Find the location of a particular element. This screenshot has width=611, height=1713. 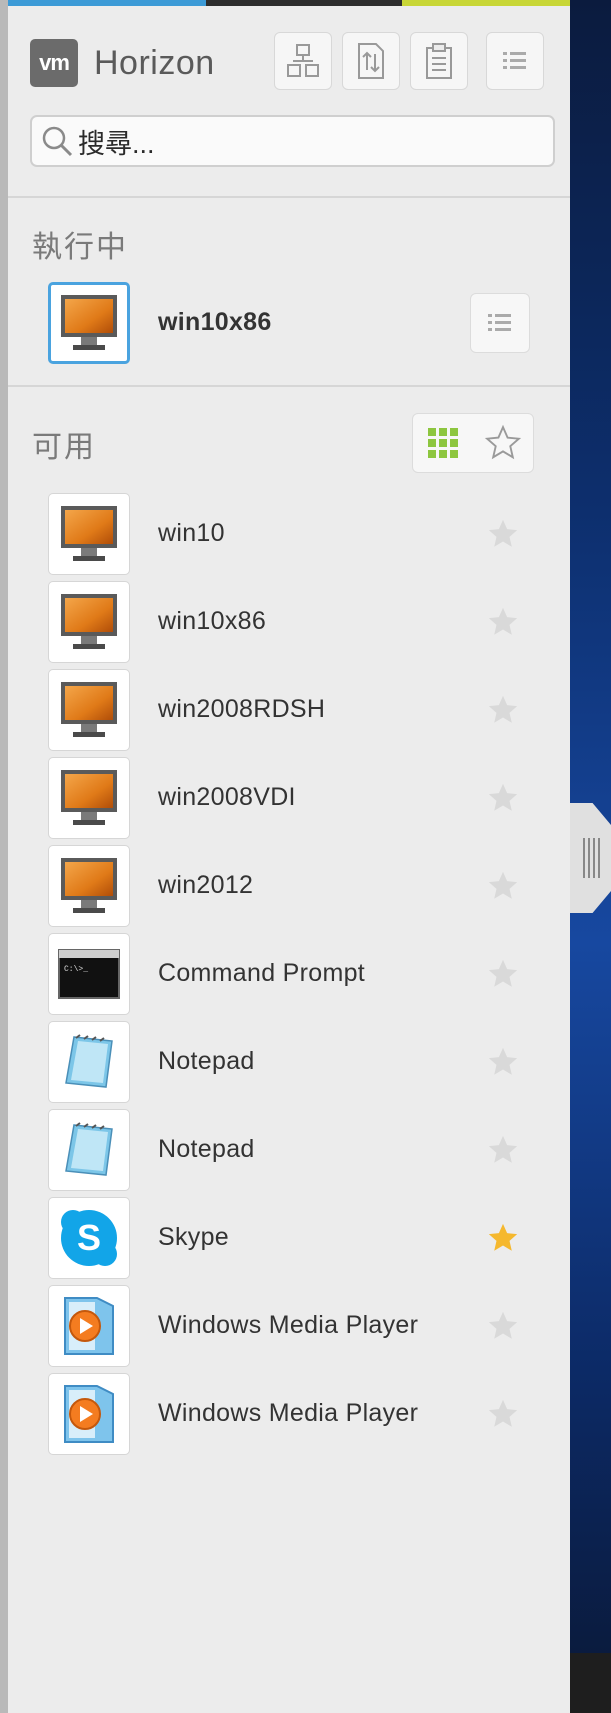

skype-icon: S is located at coordinates (89, 1238).